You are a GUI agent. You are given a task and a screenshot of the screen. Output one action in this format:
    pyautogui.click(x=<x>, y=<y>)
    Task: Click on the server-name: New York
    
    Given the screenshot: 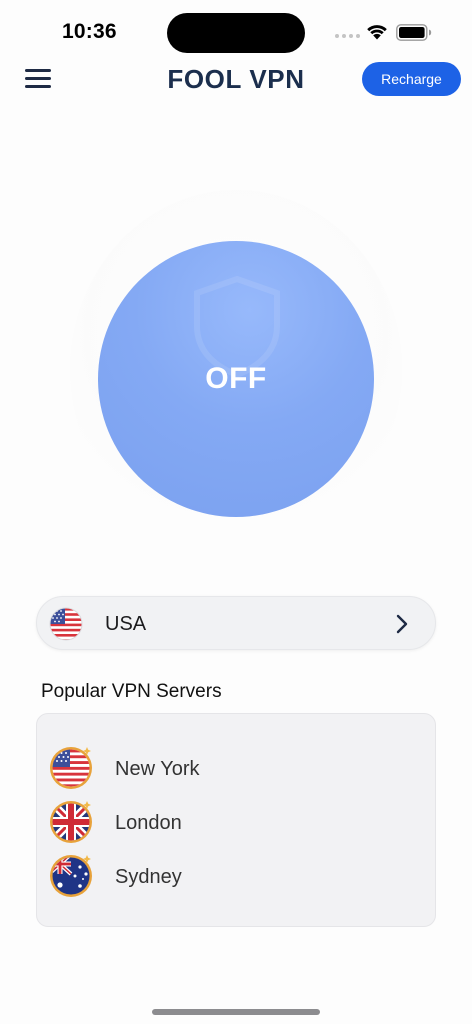 What is the action you would take?
    pyautogui.click(x=157, y=769)
    